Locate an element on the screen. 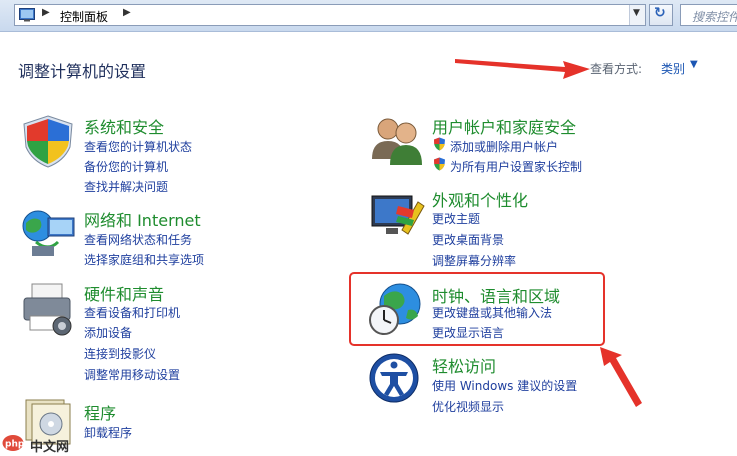 The width and height of the screenshot is (737, 456). svg-text: php is located at coordinates (14, 445).